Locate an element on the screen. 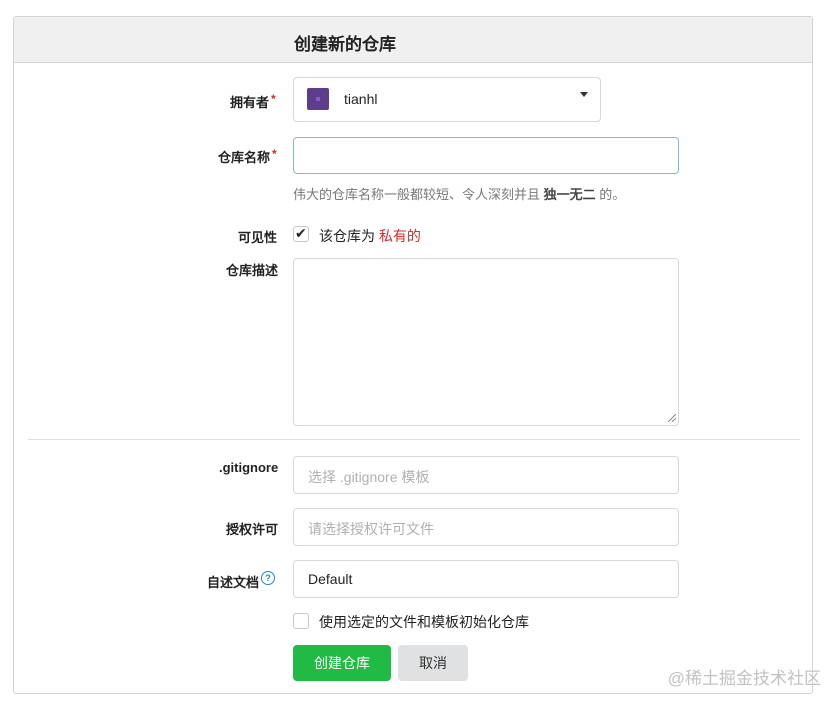  auto-init-checkbox is located at coordinates (301, 621).